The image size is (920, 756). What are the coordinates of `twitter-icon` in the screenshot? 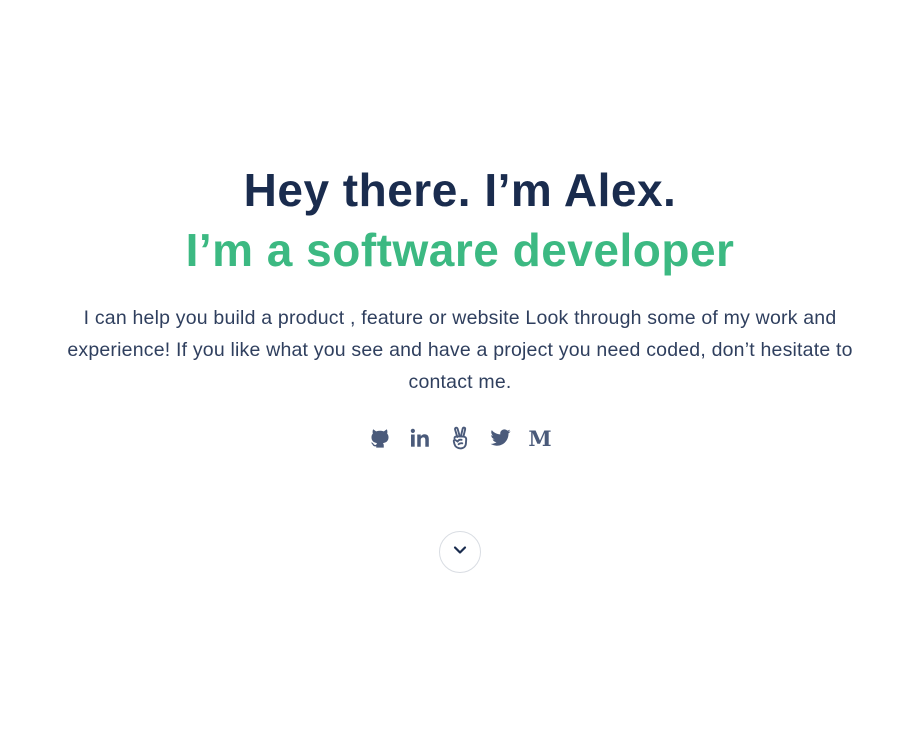 It's located at (500, 438).